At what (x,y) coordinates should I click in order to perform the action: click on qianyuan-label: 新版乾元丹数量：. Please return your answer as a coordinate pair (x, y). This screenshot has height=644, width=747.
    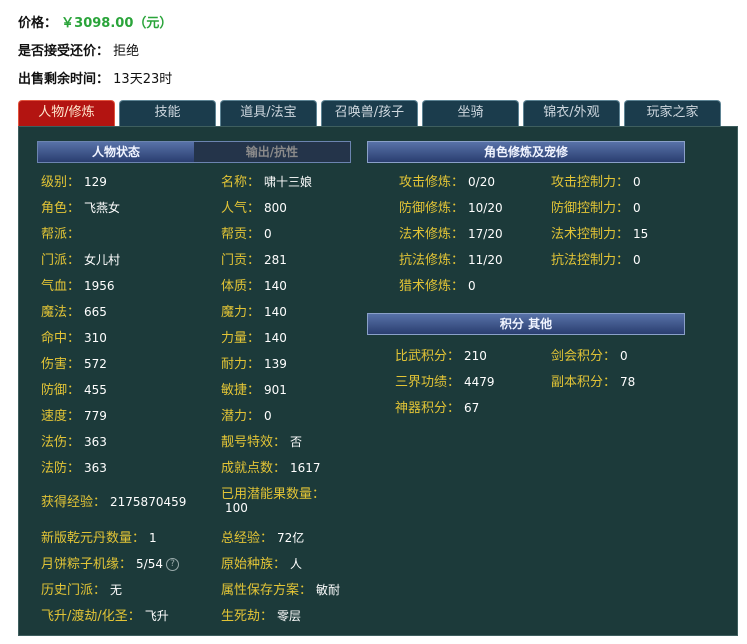
    Looking at the image, I should click on (93, 538).